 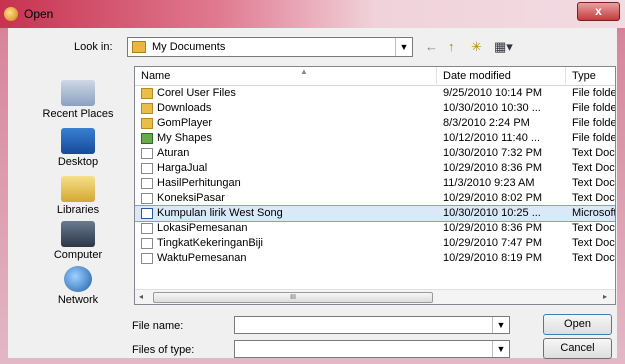 I want to click on place-computer: Computer, so click(x=78, y=241).